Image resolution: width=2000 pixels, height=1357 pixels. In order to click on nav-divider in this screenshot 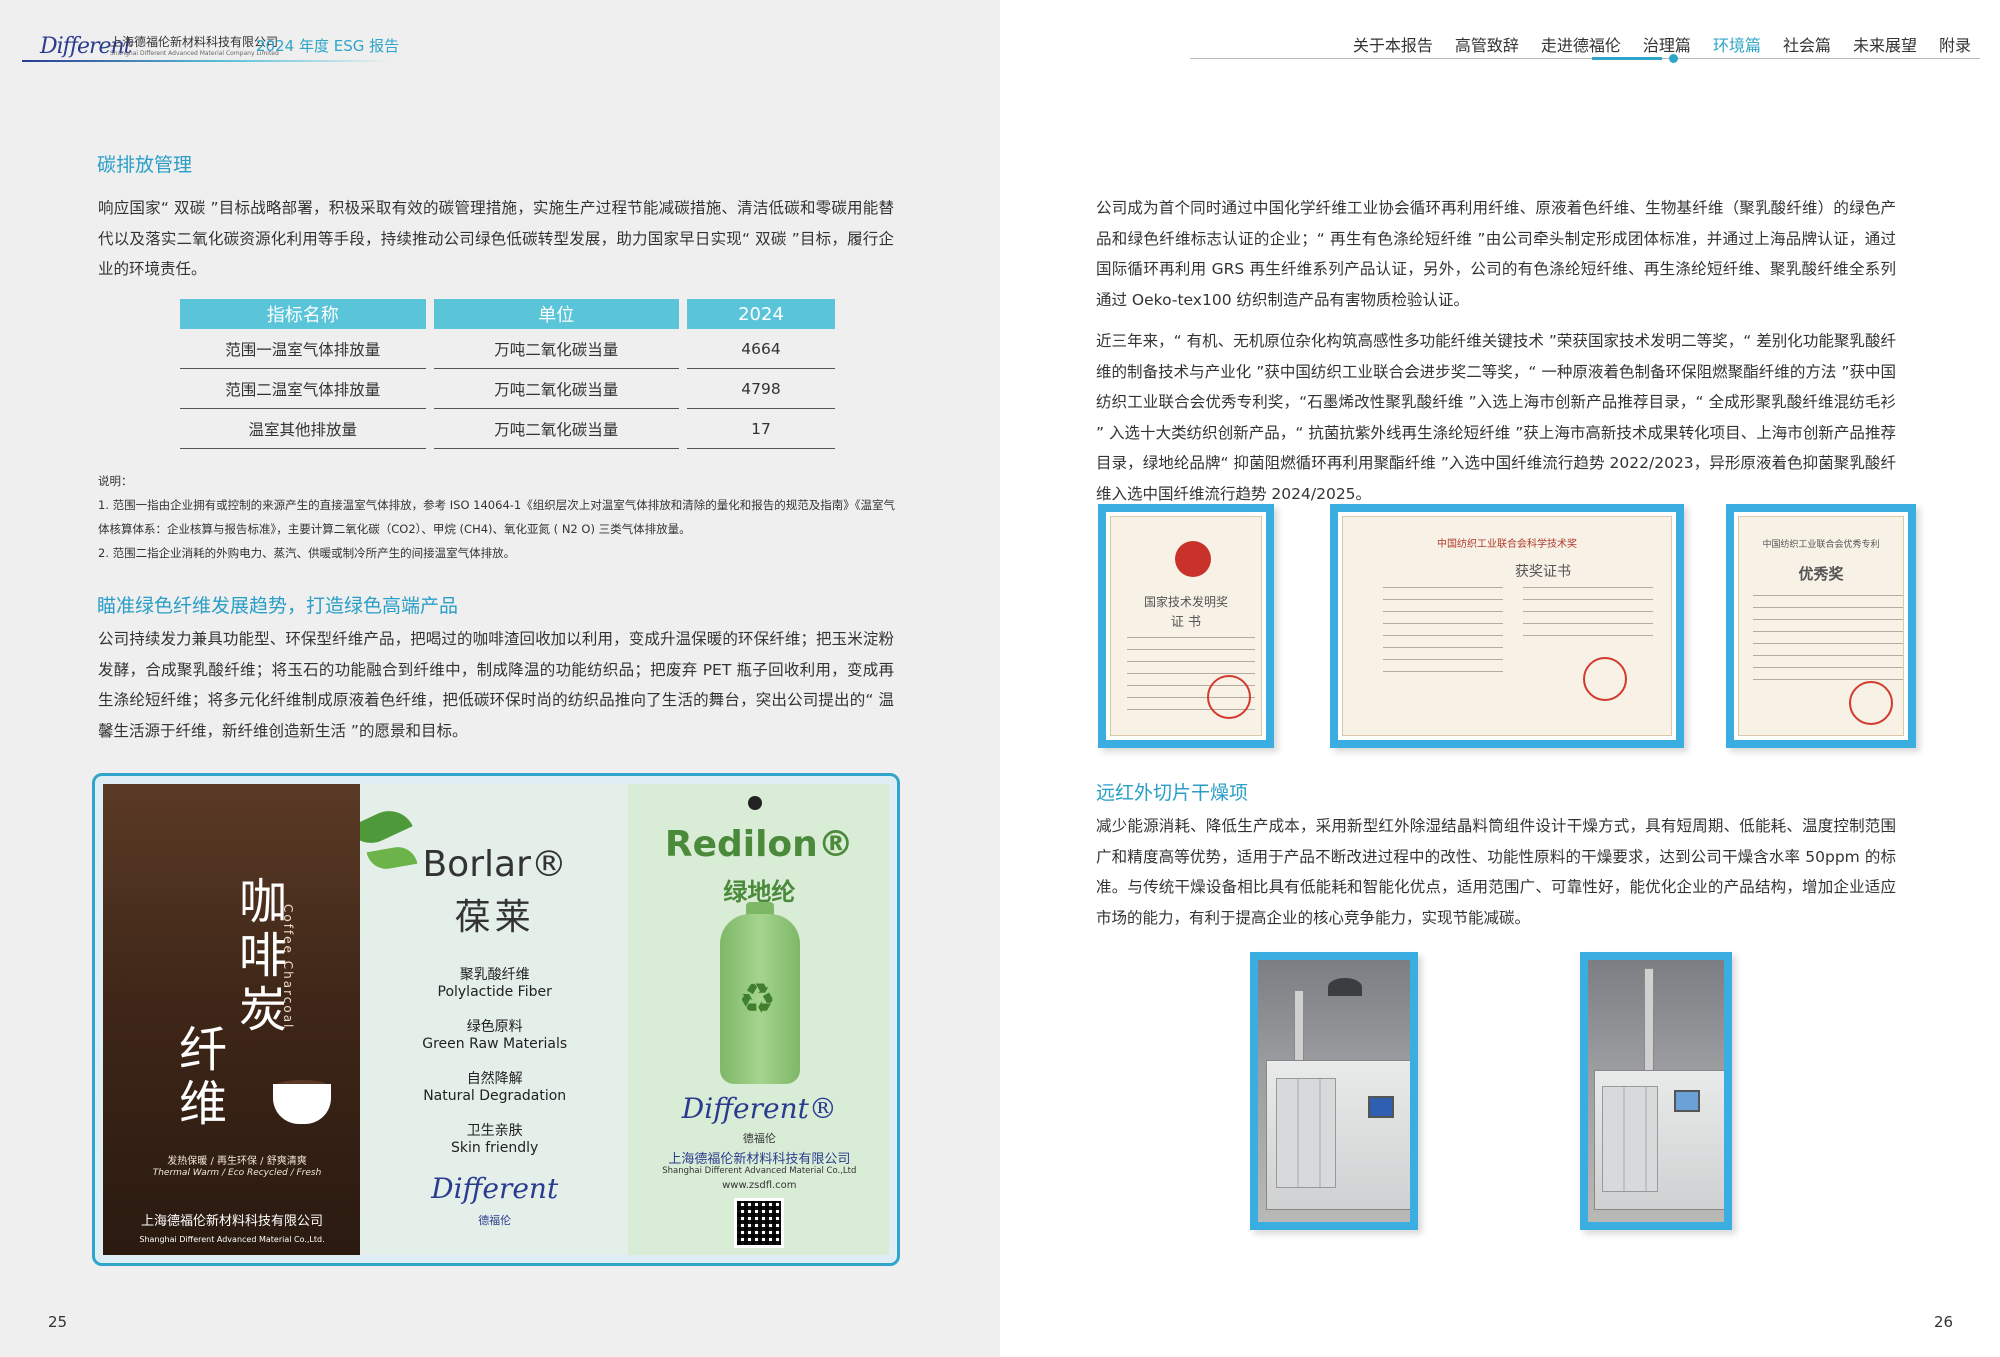, I will do `click(1585, 58)`.